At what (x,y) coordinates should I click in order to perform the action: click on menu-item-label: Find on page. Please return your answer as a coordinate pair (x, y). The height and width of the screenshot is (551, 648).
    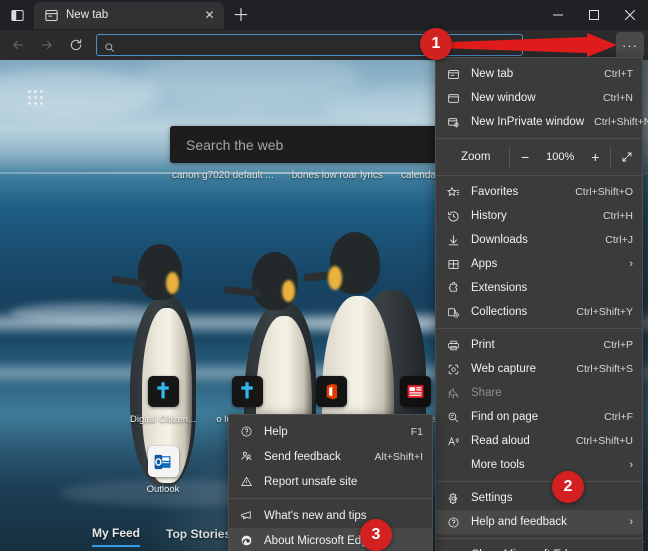
    Looking at the image, I should click on (505, 417).